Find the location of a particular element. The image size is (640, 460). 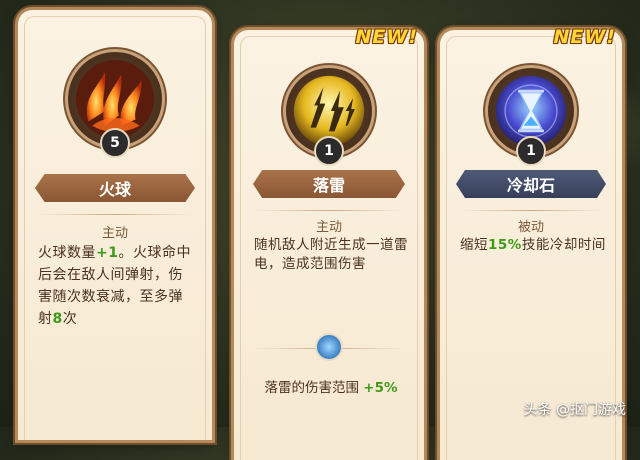

skill-type-label: 被动 is located at coordinates (530, 227).